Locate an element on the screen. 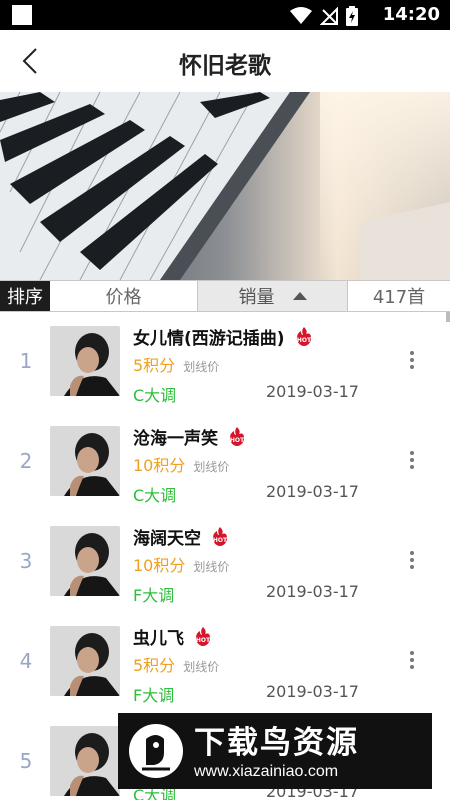  song-rank: 3 is located at coordinates (26, 561).